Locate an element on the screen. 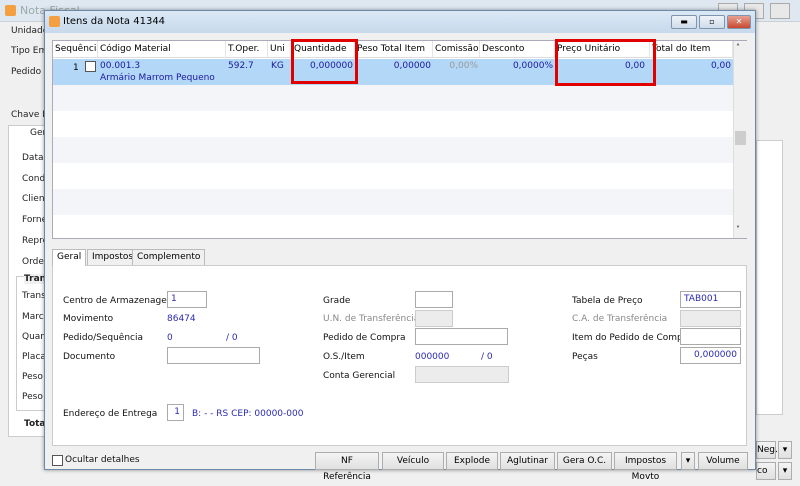 Image resolution: width=800 pixels, height=486 pixels. label-centro: Centro de Armazenagem is located at coordinates (119, 301).